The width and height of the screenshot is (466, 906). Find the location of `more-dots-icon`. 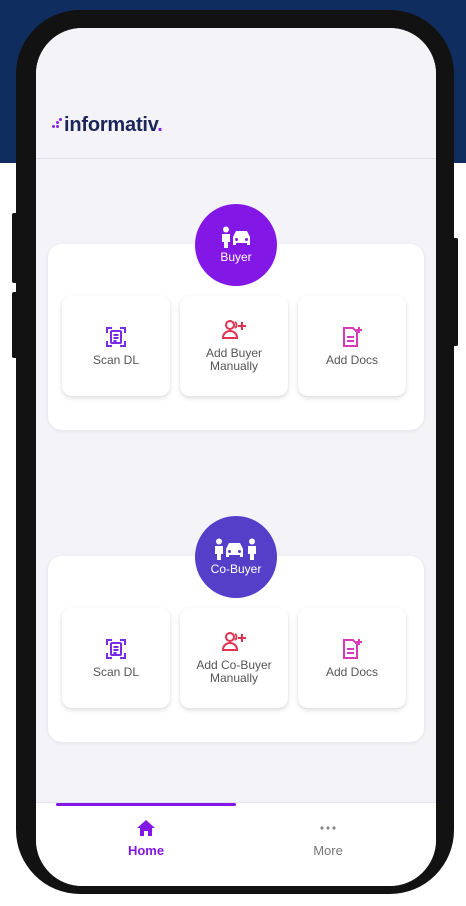

more-dots-icon is located at coordinates (328, 828).